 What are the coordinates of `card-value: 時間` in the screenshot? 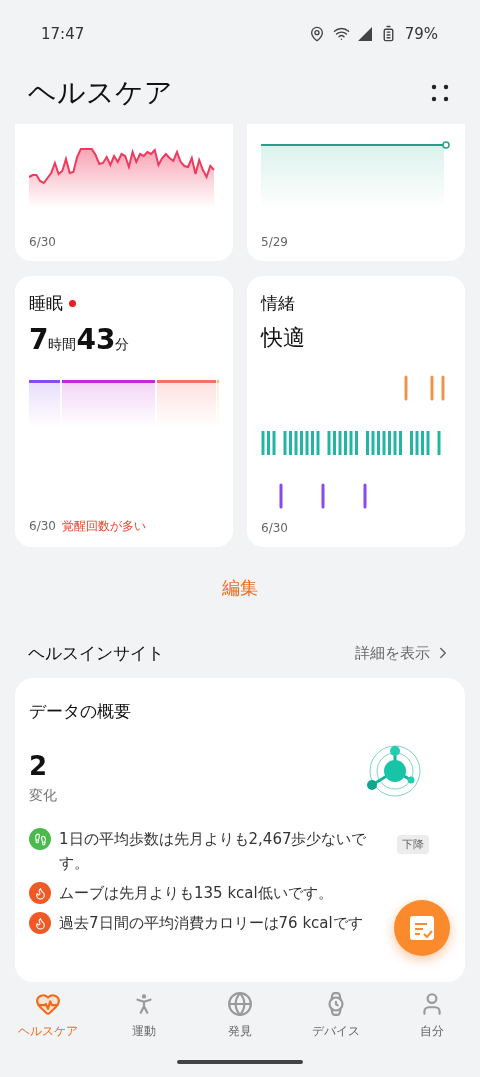 It's located at (62, 345).